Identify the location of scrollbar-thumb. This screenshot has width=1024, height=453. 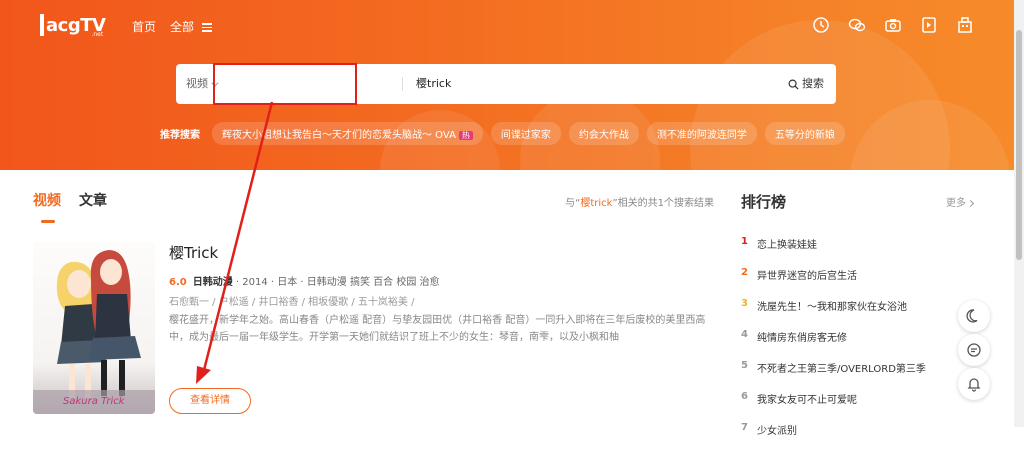
(1019, 145).